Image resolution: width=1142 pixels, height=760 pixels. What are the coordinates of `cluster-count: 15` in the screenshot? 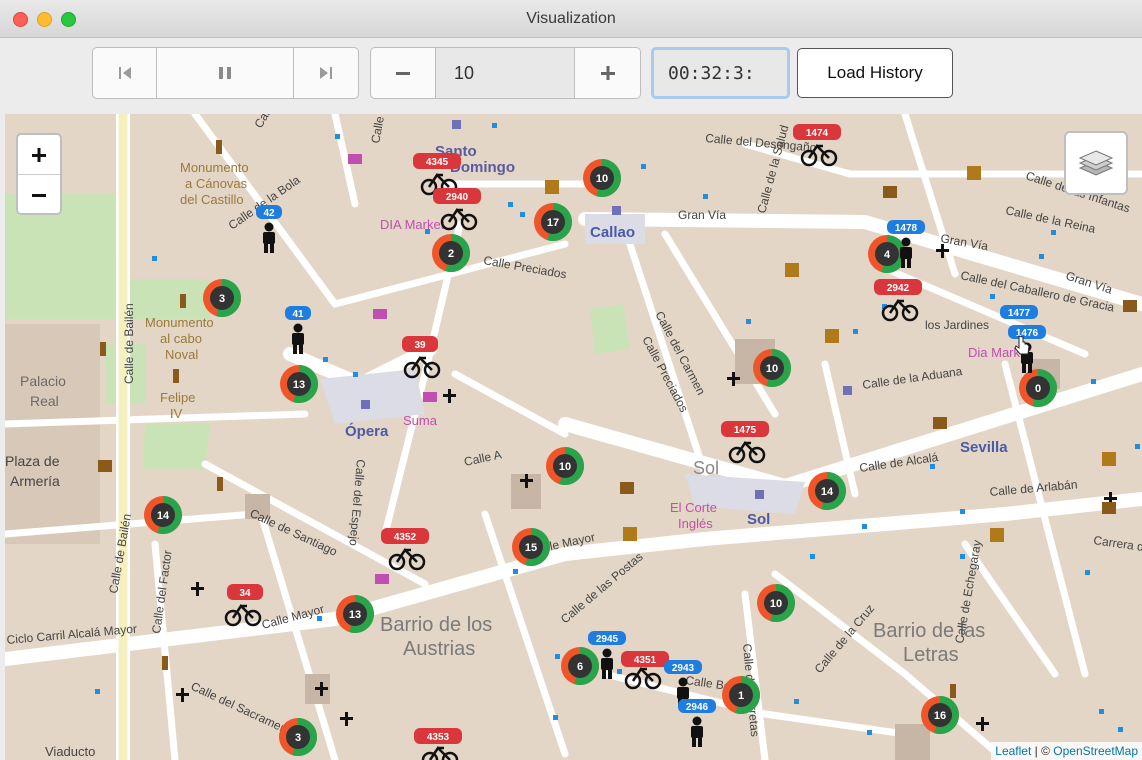 It's located at (531, 548).